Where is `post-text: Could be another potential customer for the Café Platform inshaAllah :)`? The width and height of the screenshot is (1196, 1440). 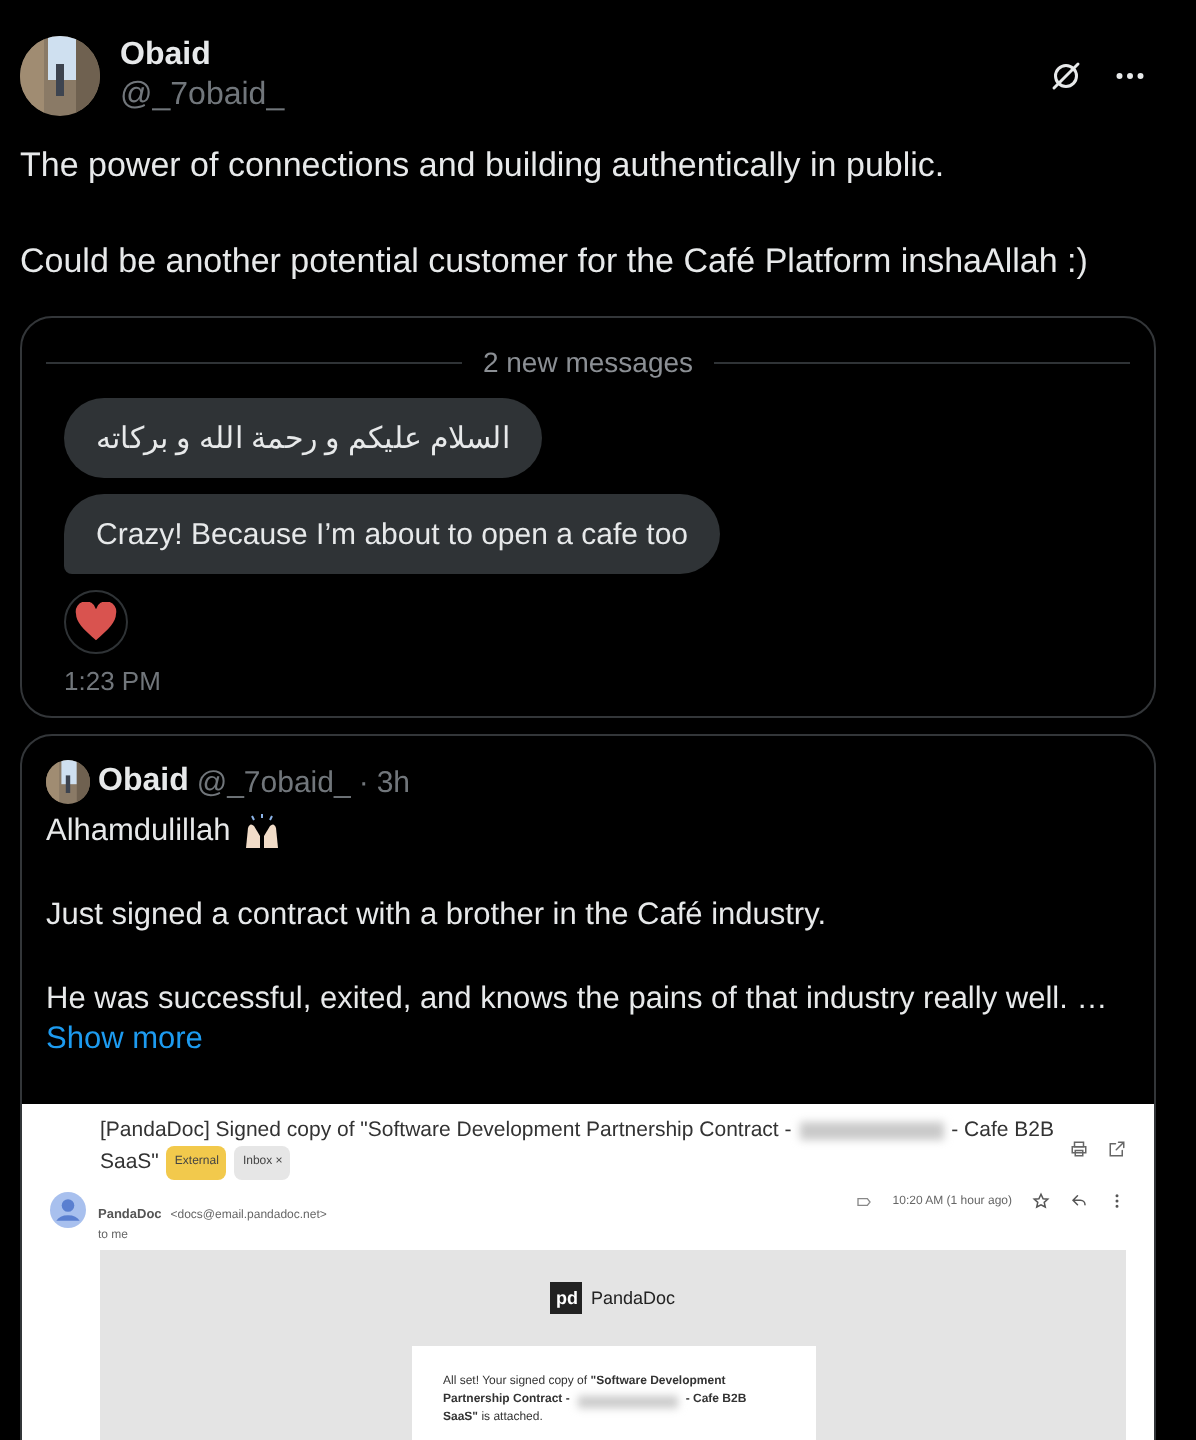 post-text: Could be another potential customer for the Café Platform inshaAllah :) is located at coordinates (555, 262).